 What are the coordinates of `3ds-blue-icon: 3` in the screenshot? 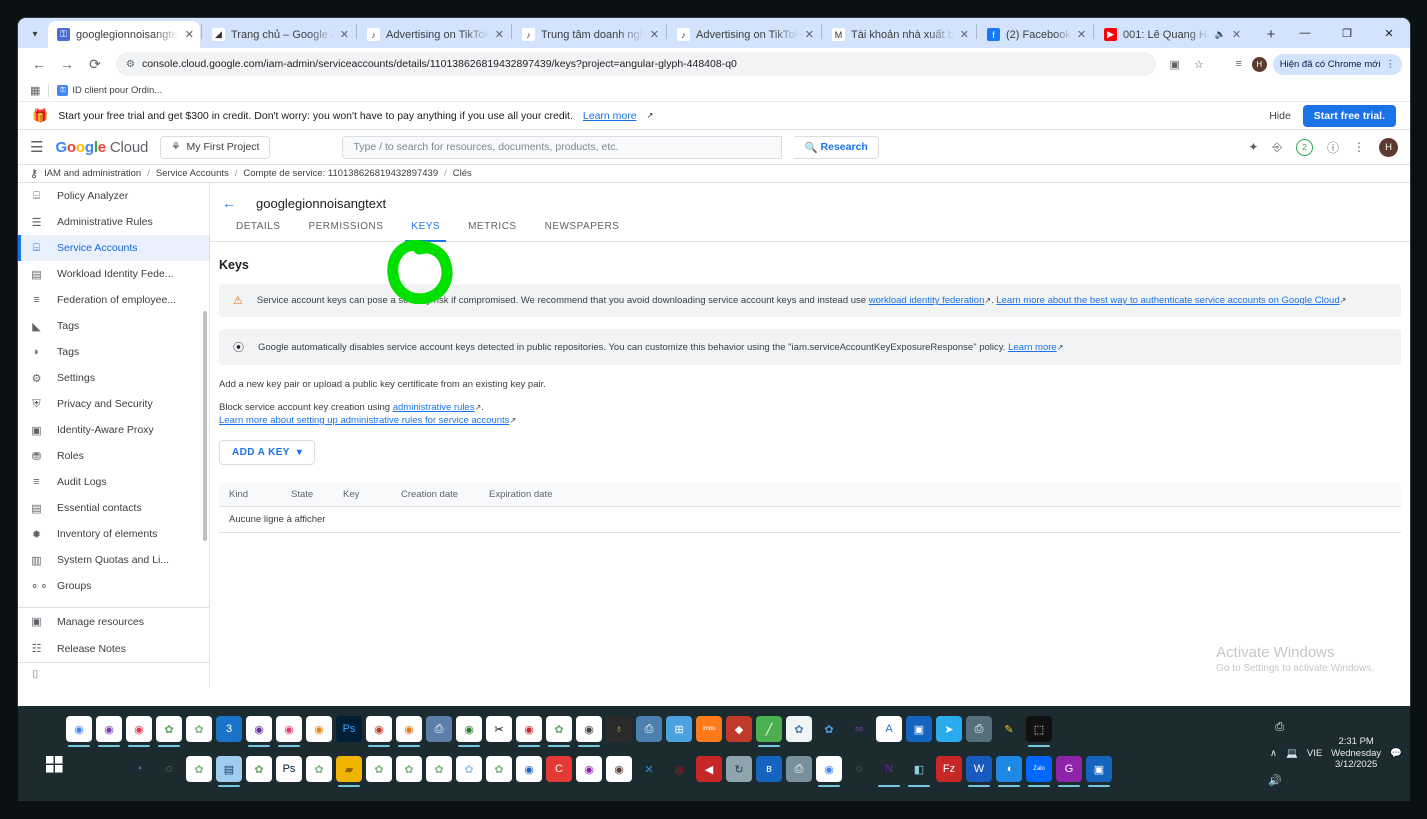 It's located at (229, 729).